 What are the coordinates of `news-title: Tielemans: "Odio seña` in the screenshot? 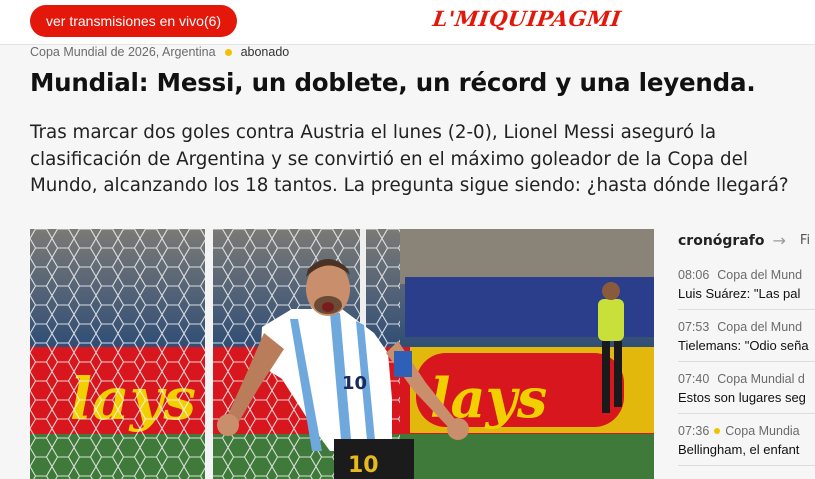 It's located at (746, 345).